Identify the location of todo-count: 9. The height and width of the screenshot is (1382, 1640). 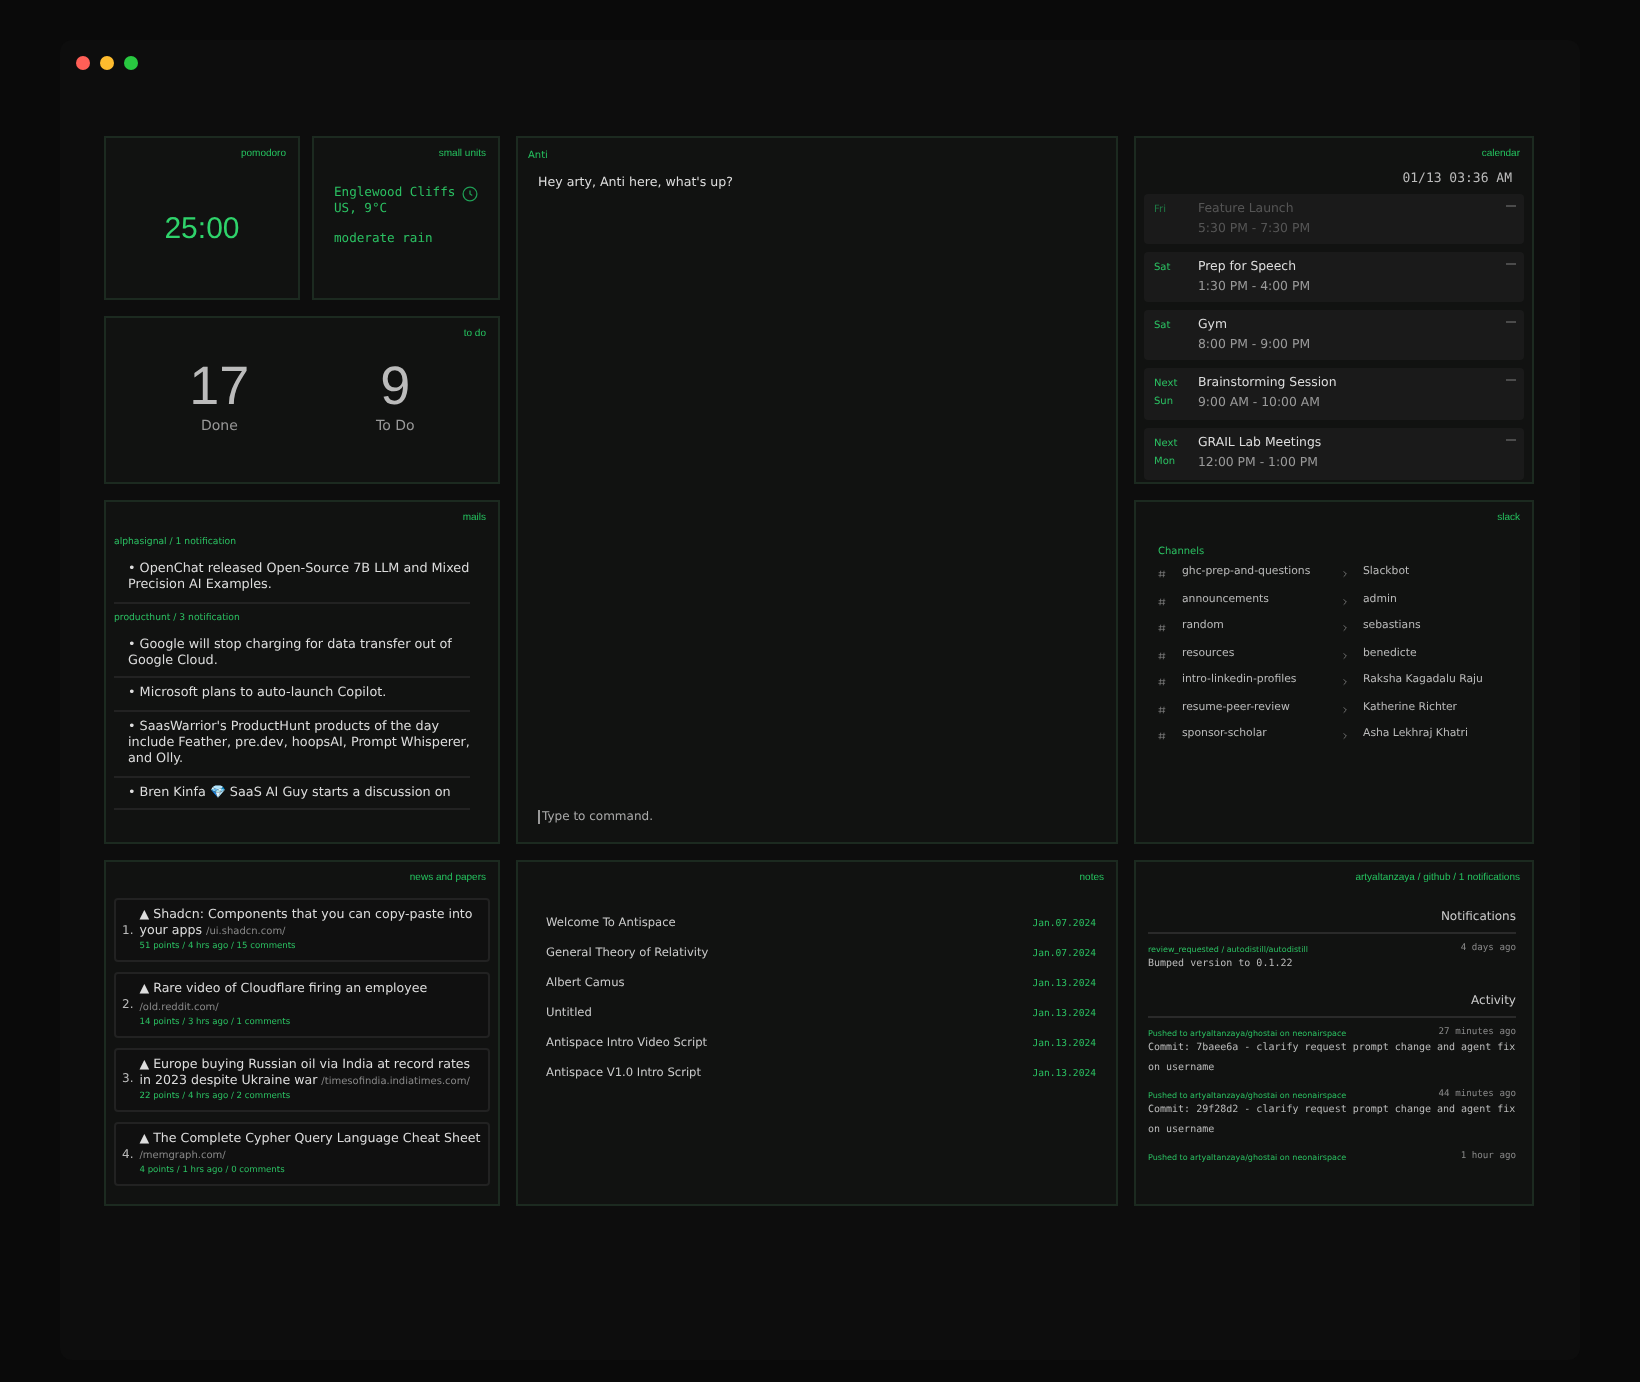
(395, 388).